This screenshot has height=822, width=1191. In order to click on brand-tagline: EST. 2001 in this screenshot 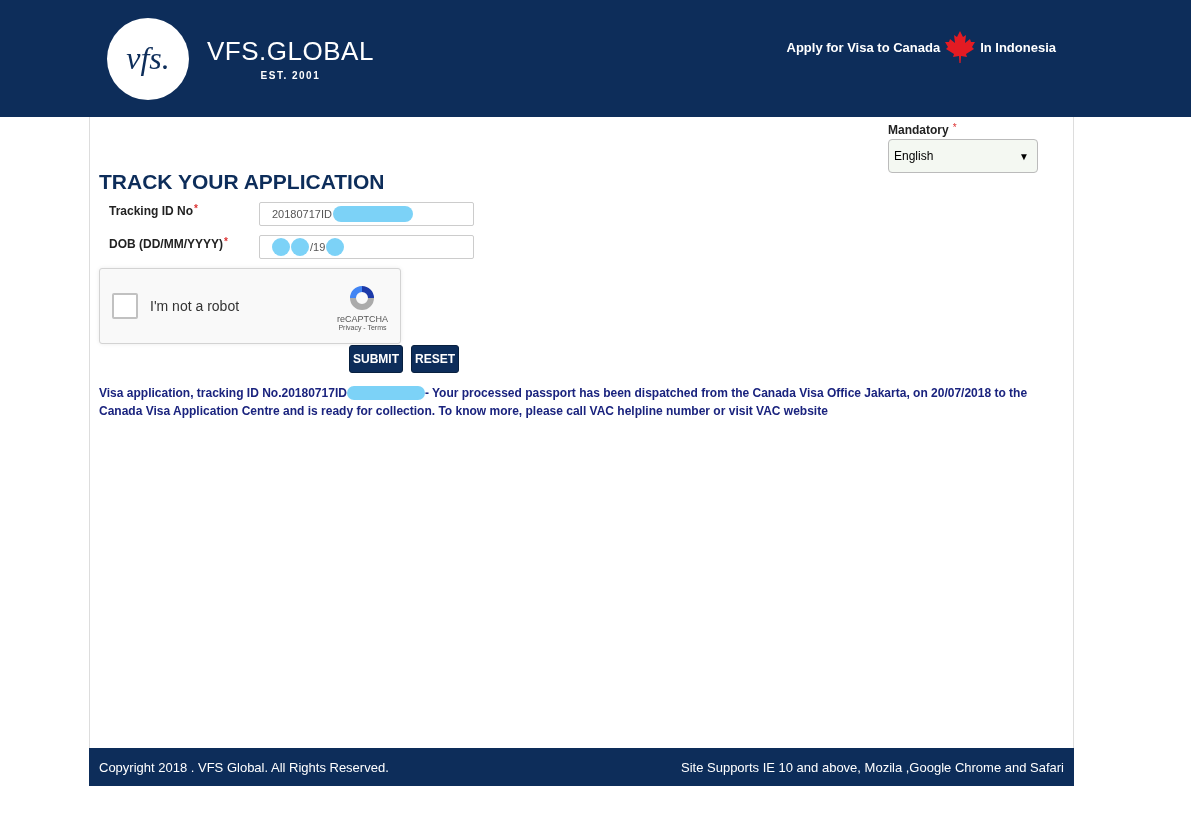, I will do `click(290, 75)`.